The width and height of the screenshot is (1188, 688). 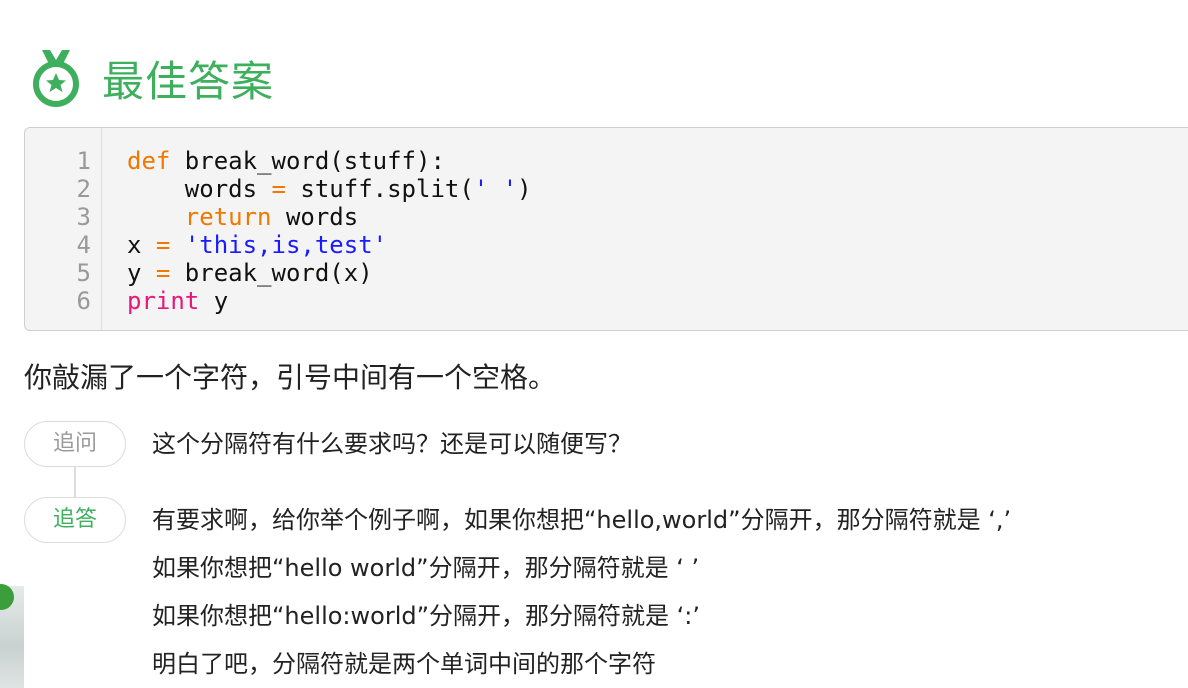 I want to click on line-number: 5, so click(x=83, y=273).